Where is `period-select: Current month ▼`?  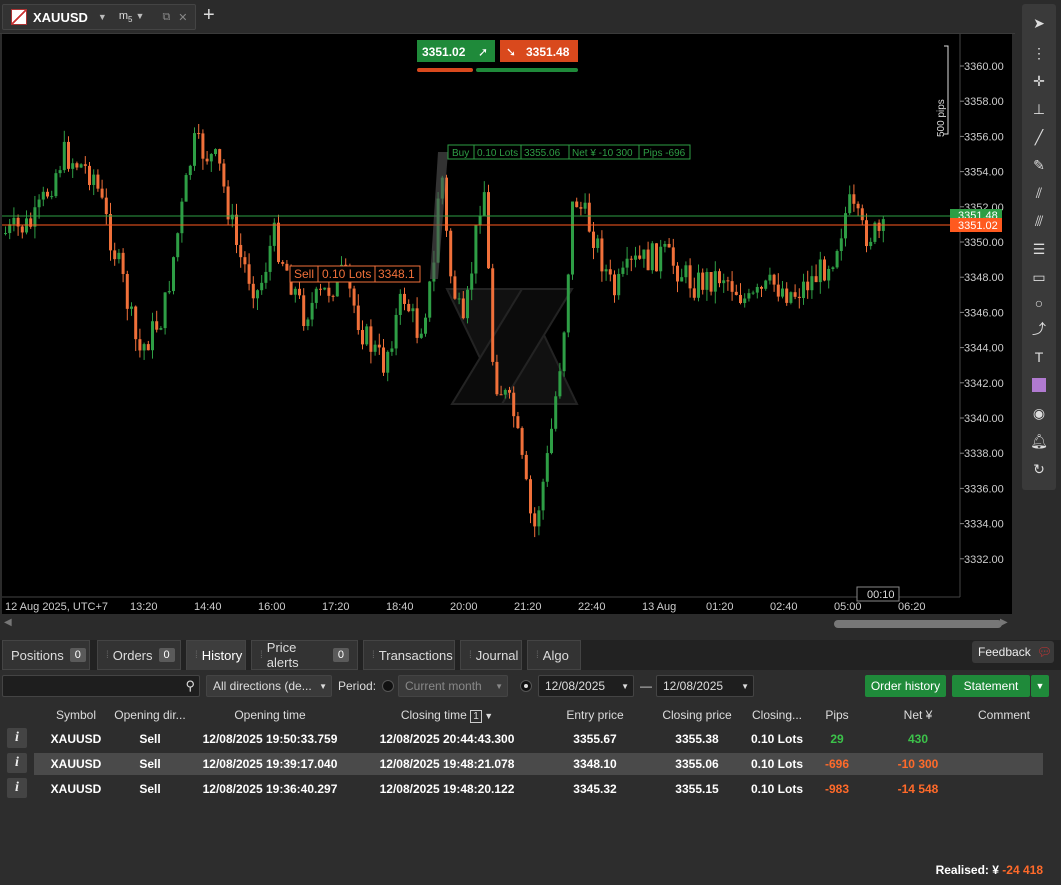 period-select: Current month ▼ is located at coordinates (453, 686).